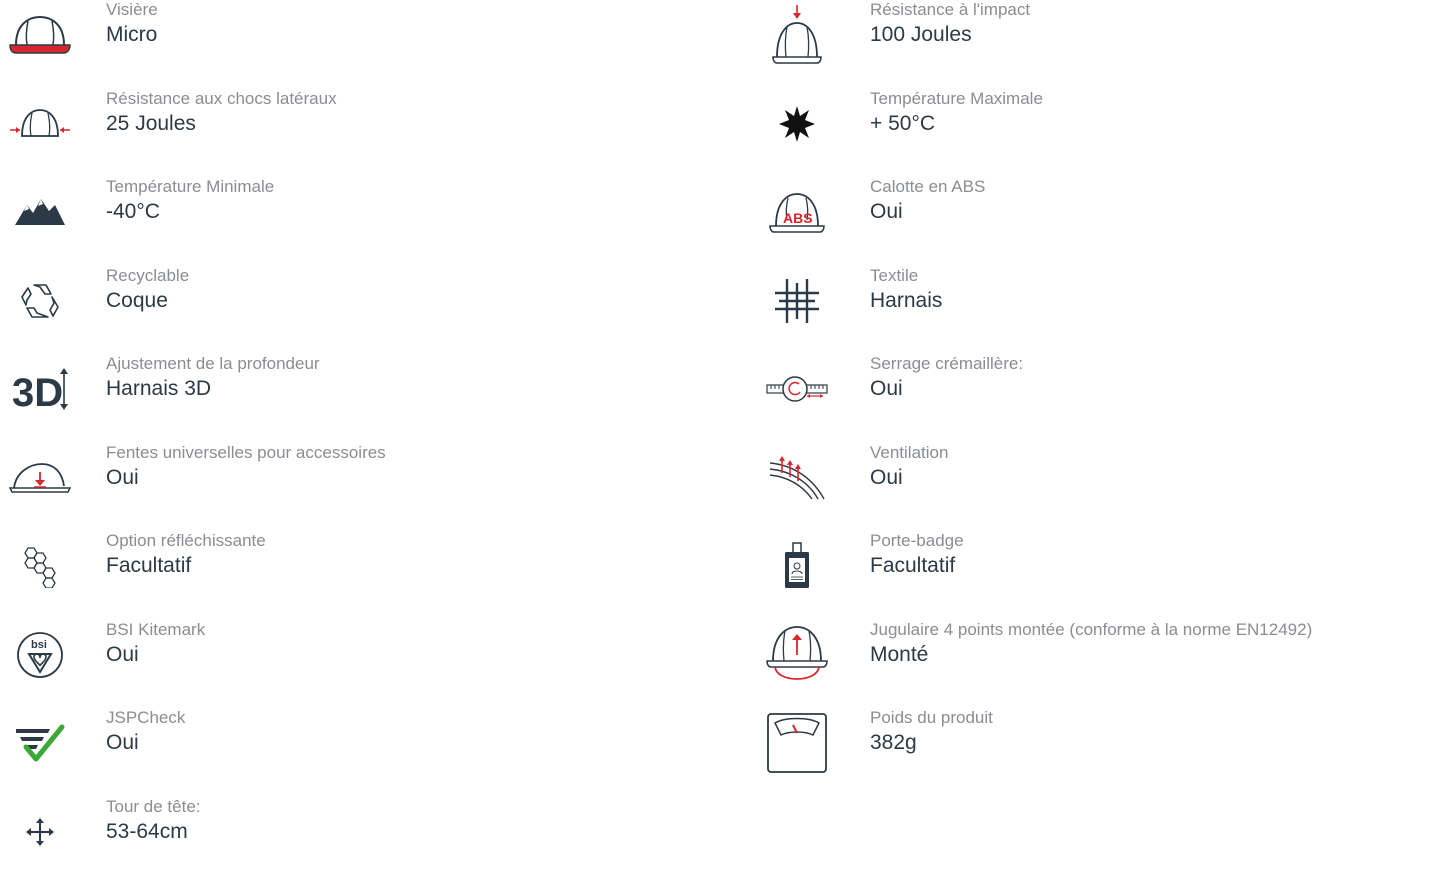  Describe the element at coordinates (797, 124) in the screenshot. I see `sun-icon` at that location.